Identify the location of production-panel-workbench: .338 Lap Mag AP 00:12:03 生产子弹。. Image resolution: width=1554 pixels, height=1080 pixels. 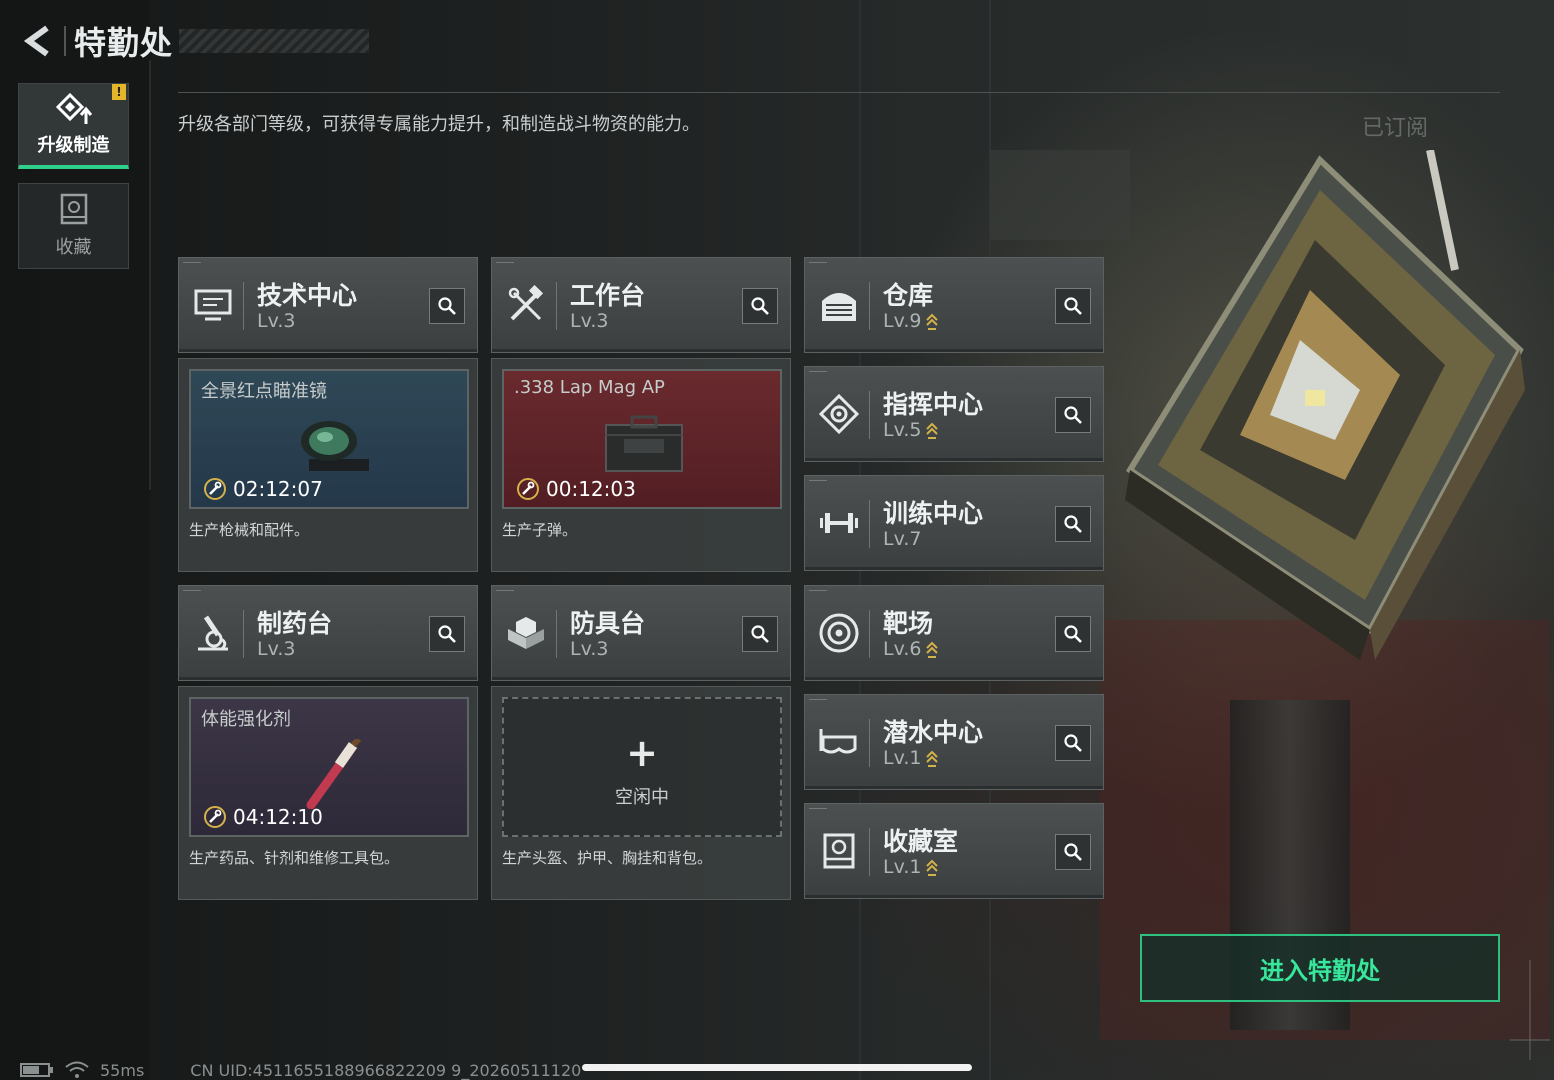
(641, 465).